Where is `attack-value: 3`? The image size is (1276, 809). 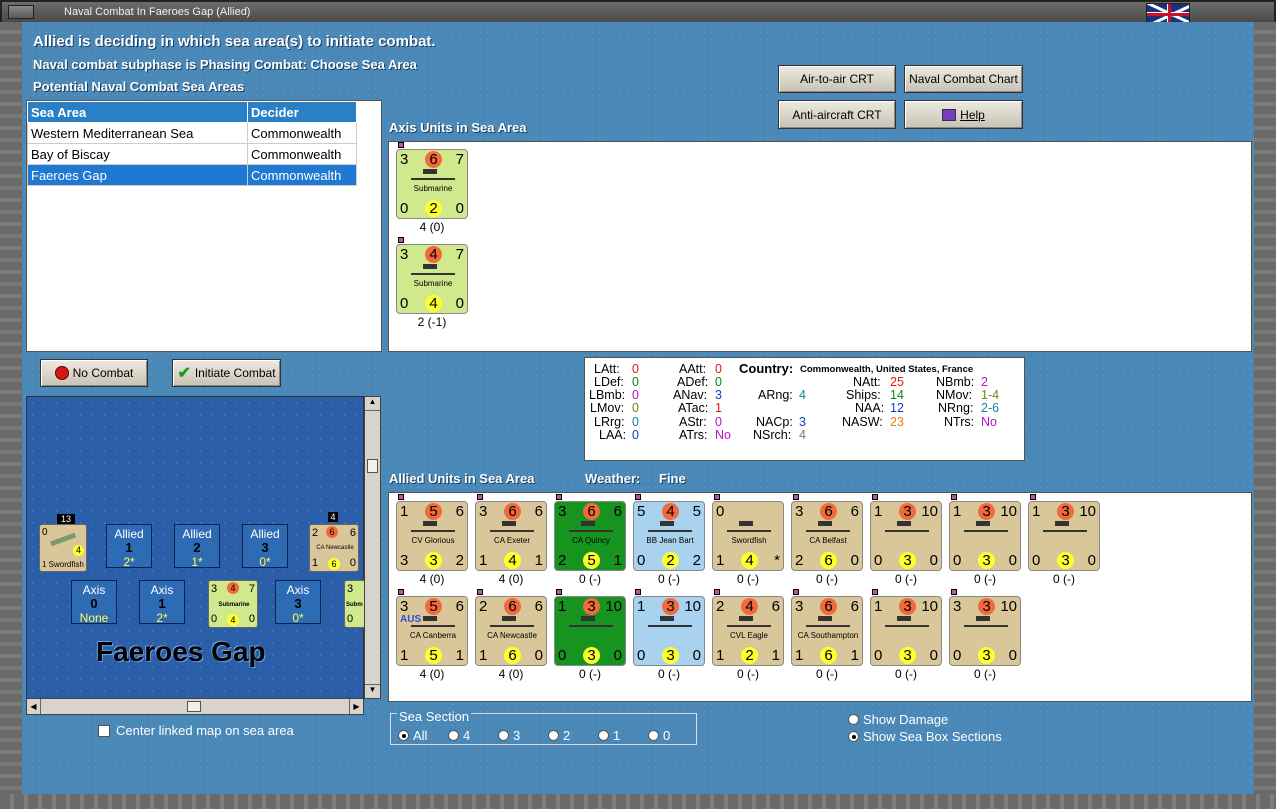 attack-value: 3 is located at coordinates (907, 606).